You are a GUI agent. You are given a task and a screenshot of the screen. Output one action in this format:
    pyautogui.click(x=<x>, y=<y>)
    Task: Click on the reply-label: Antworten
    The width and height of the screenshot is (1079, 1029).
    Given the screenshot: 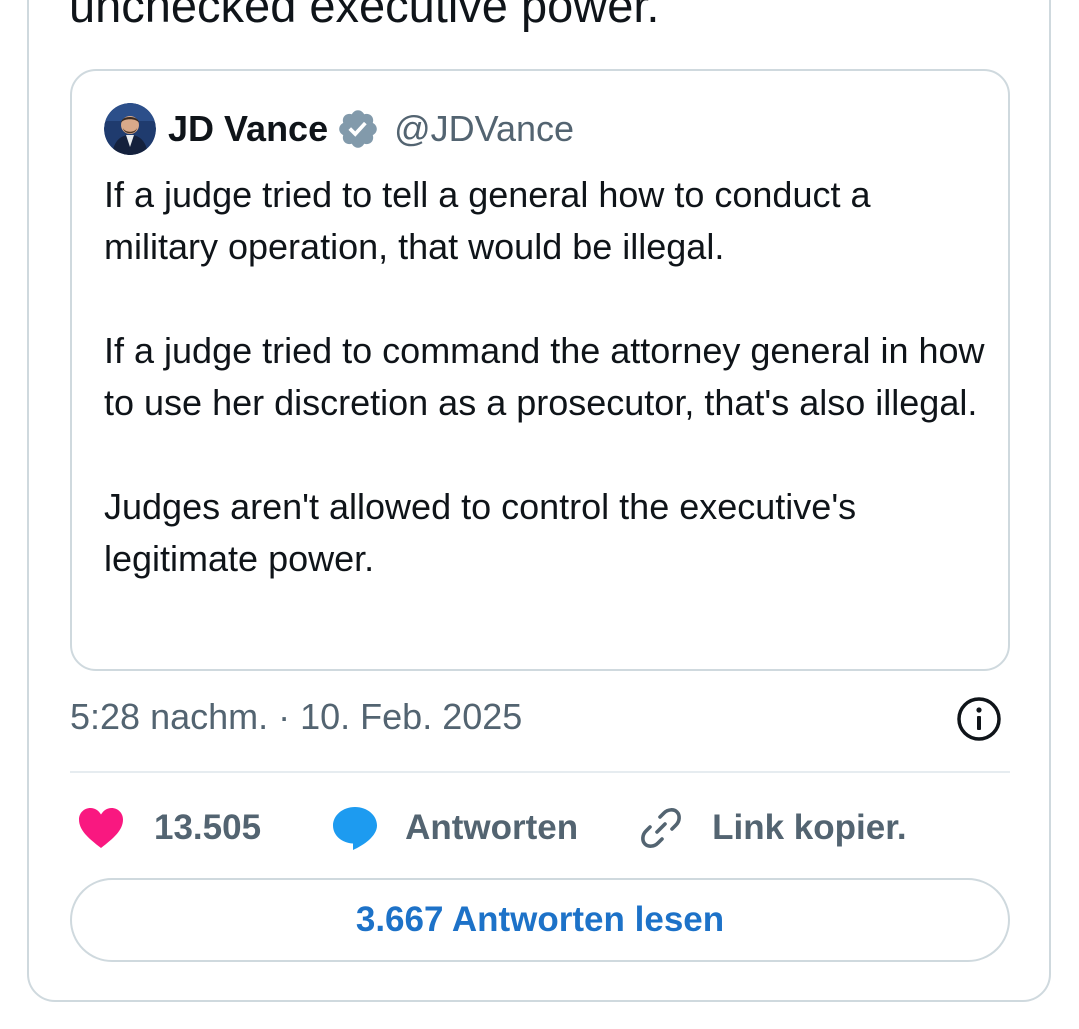 What is the action you would take?
    pyautogui.click(x=492, y=827)
    